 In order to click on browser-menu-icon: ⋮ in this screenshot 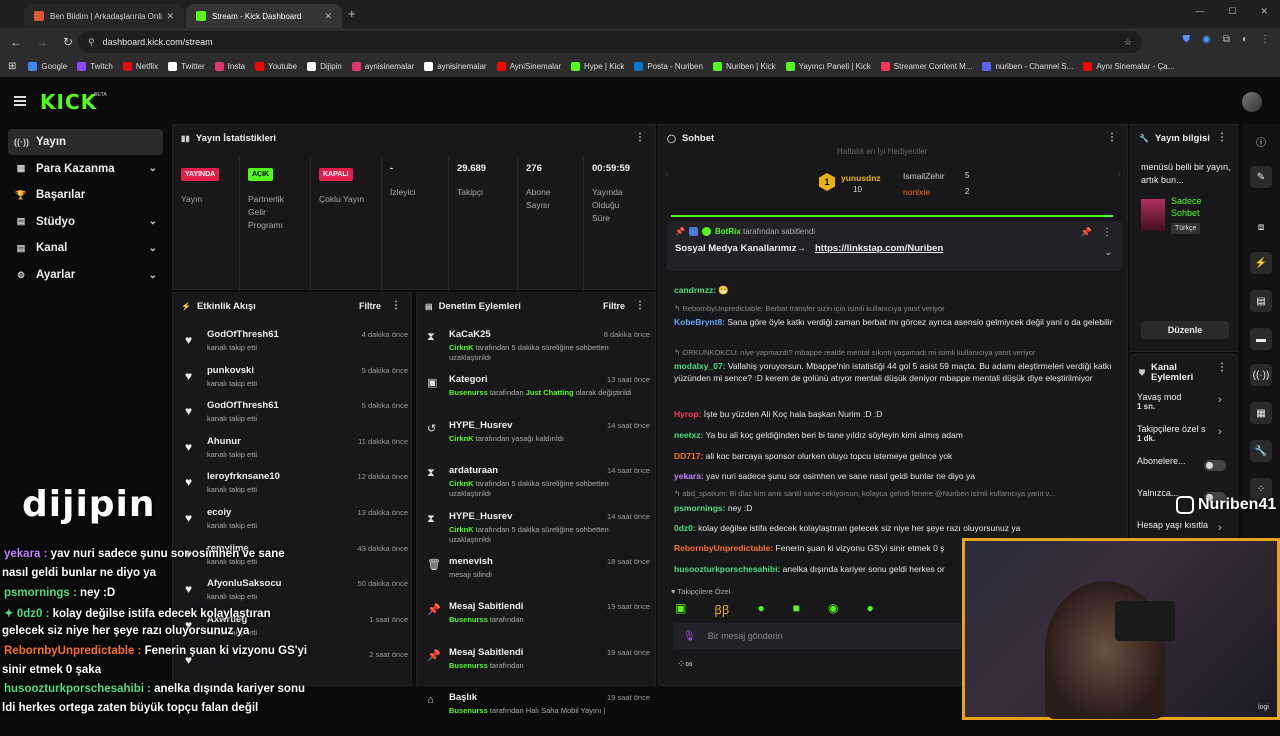, I will do `click(1265, 39)`.